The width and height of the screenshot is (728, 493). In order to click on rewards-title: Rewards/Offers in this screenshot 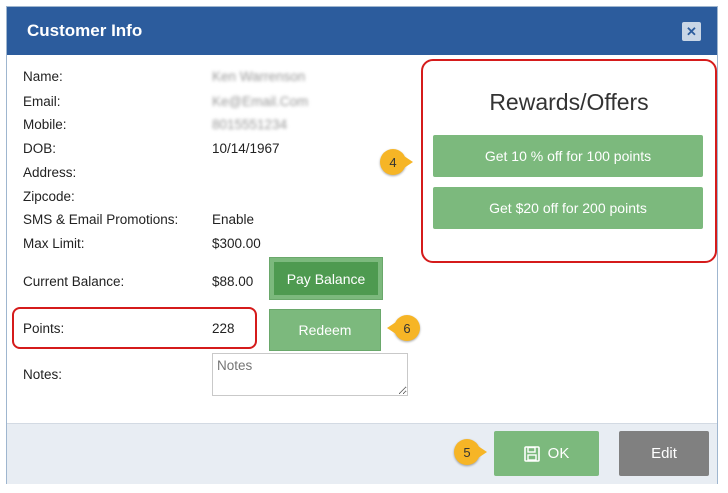, I will do `click(569, 102)`.